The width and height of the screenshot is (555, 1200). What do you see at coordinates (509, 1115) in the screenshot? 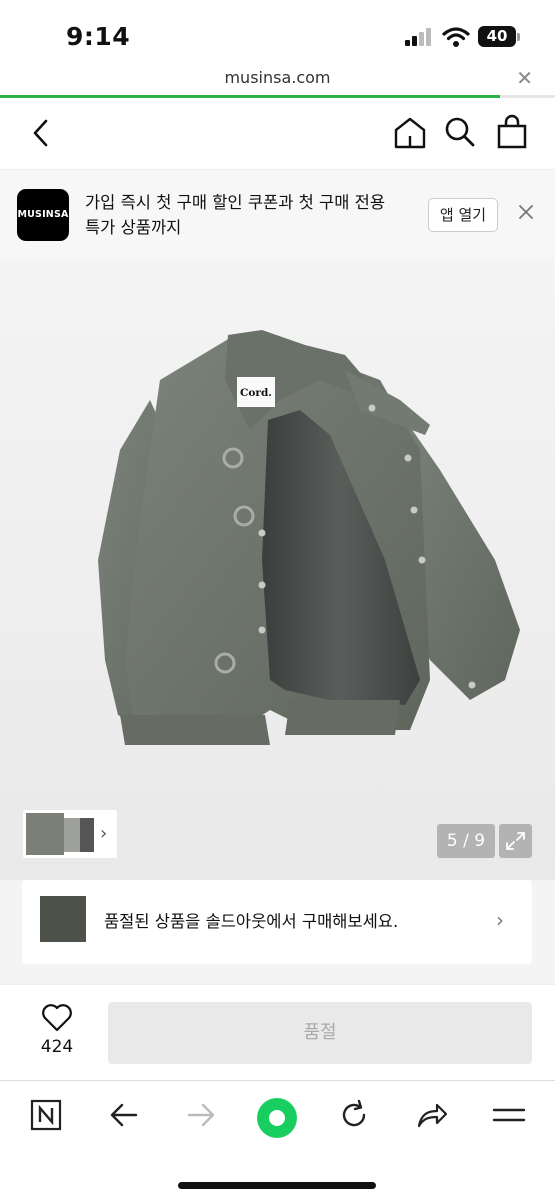
I see `menu-icon` at bounding box center [509, 1115].